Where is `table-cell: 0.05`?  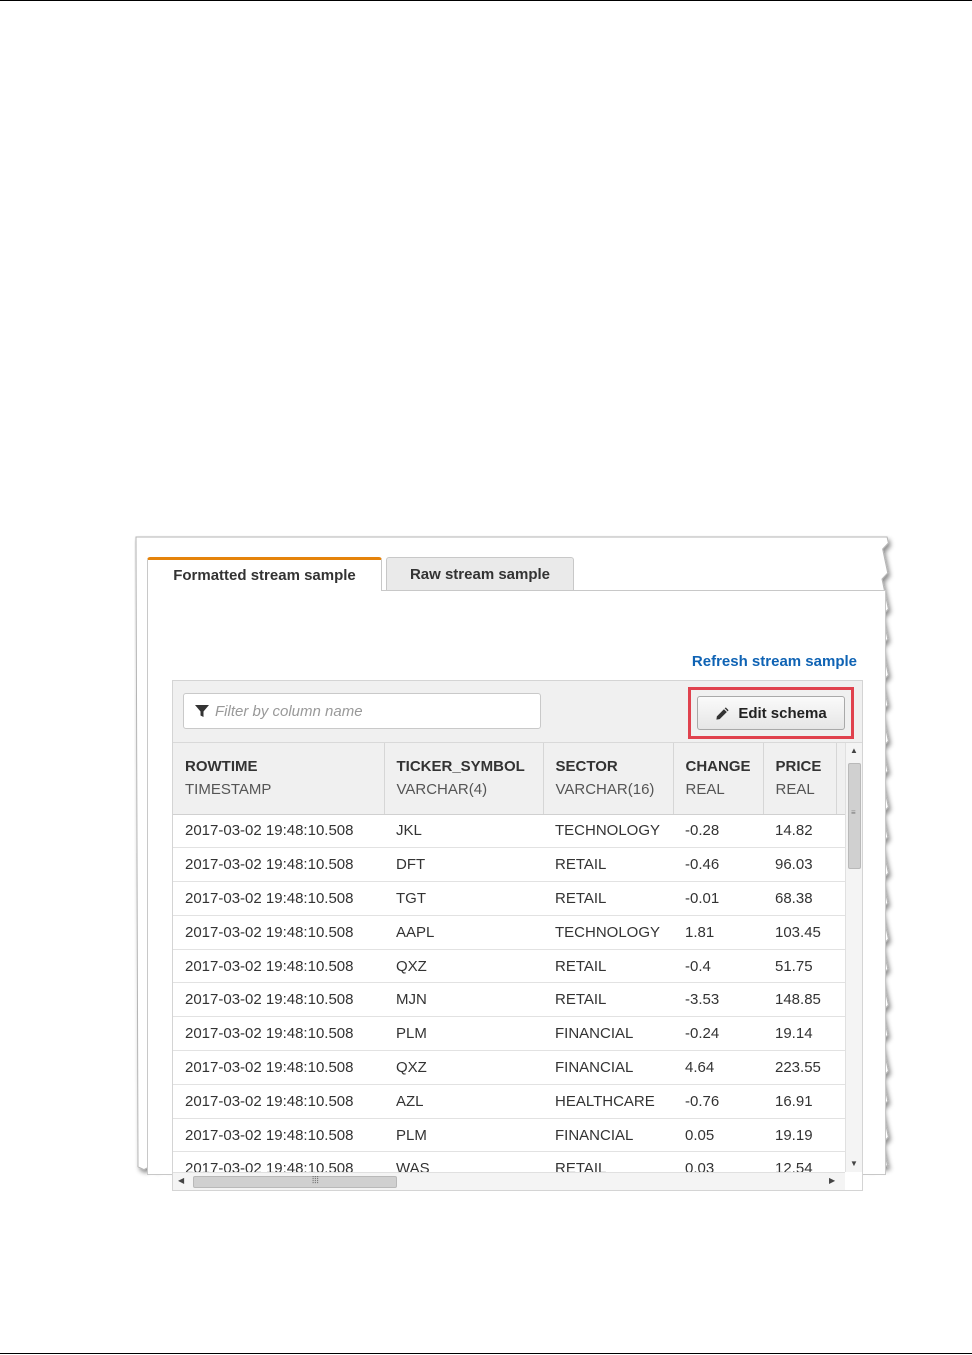 table-cell: 0.05 is located at coordinates (718, 1135).